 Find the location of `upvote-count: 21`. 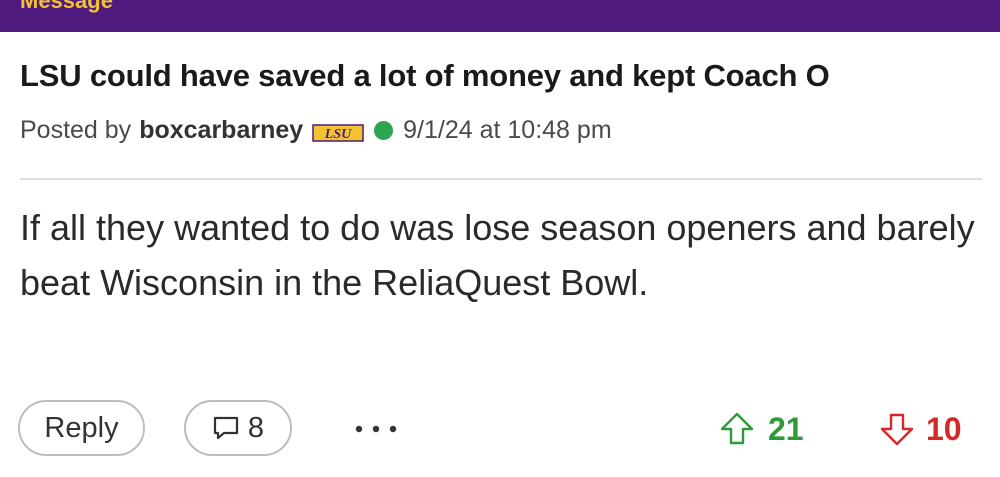

upvote-count: 21 is located at coordinates (786, 428).